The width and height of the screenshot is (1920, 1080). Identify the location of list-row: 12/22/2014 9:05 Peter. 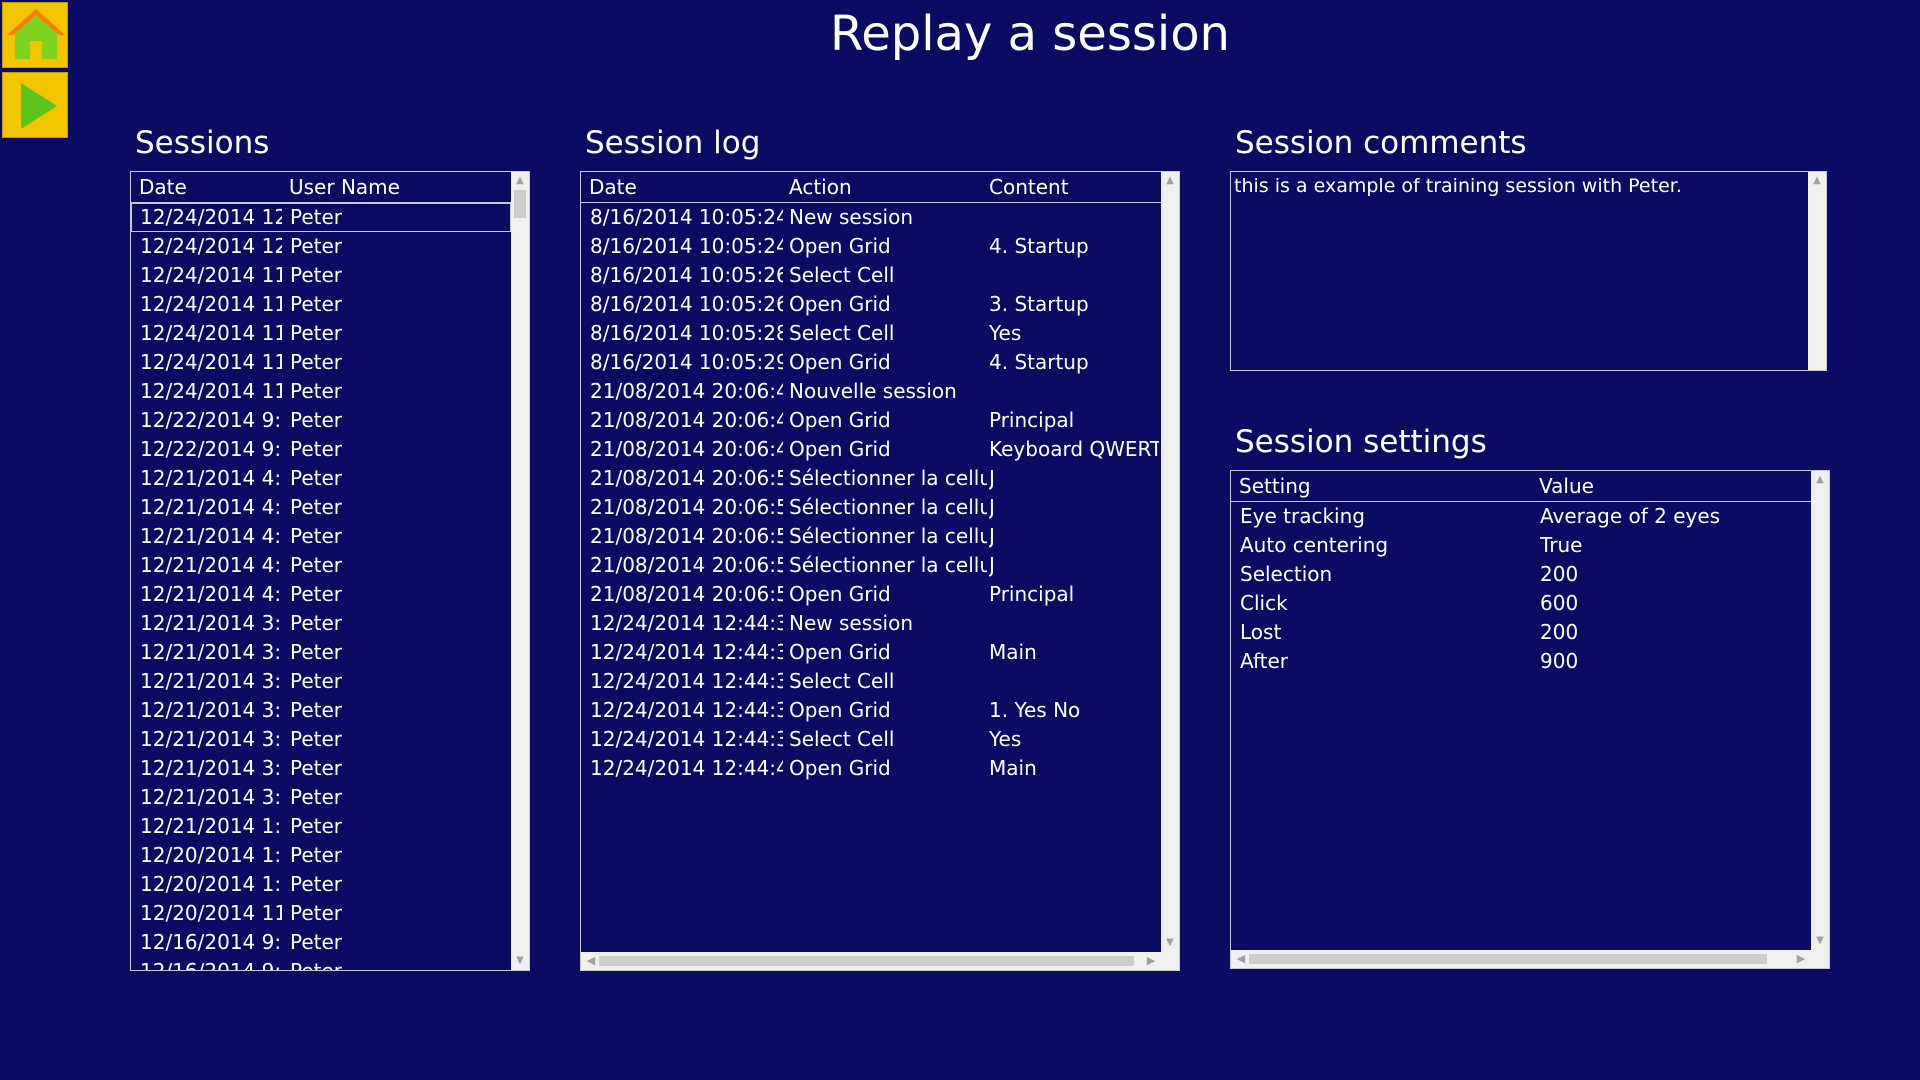
(321, 420).